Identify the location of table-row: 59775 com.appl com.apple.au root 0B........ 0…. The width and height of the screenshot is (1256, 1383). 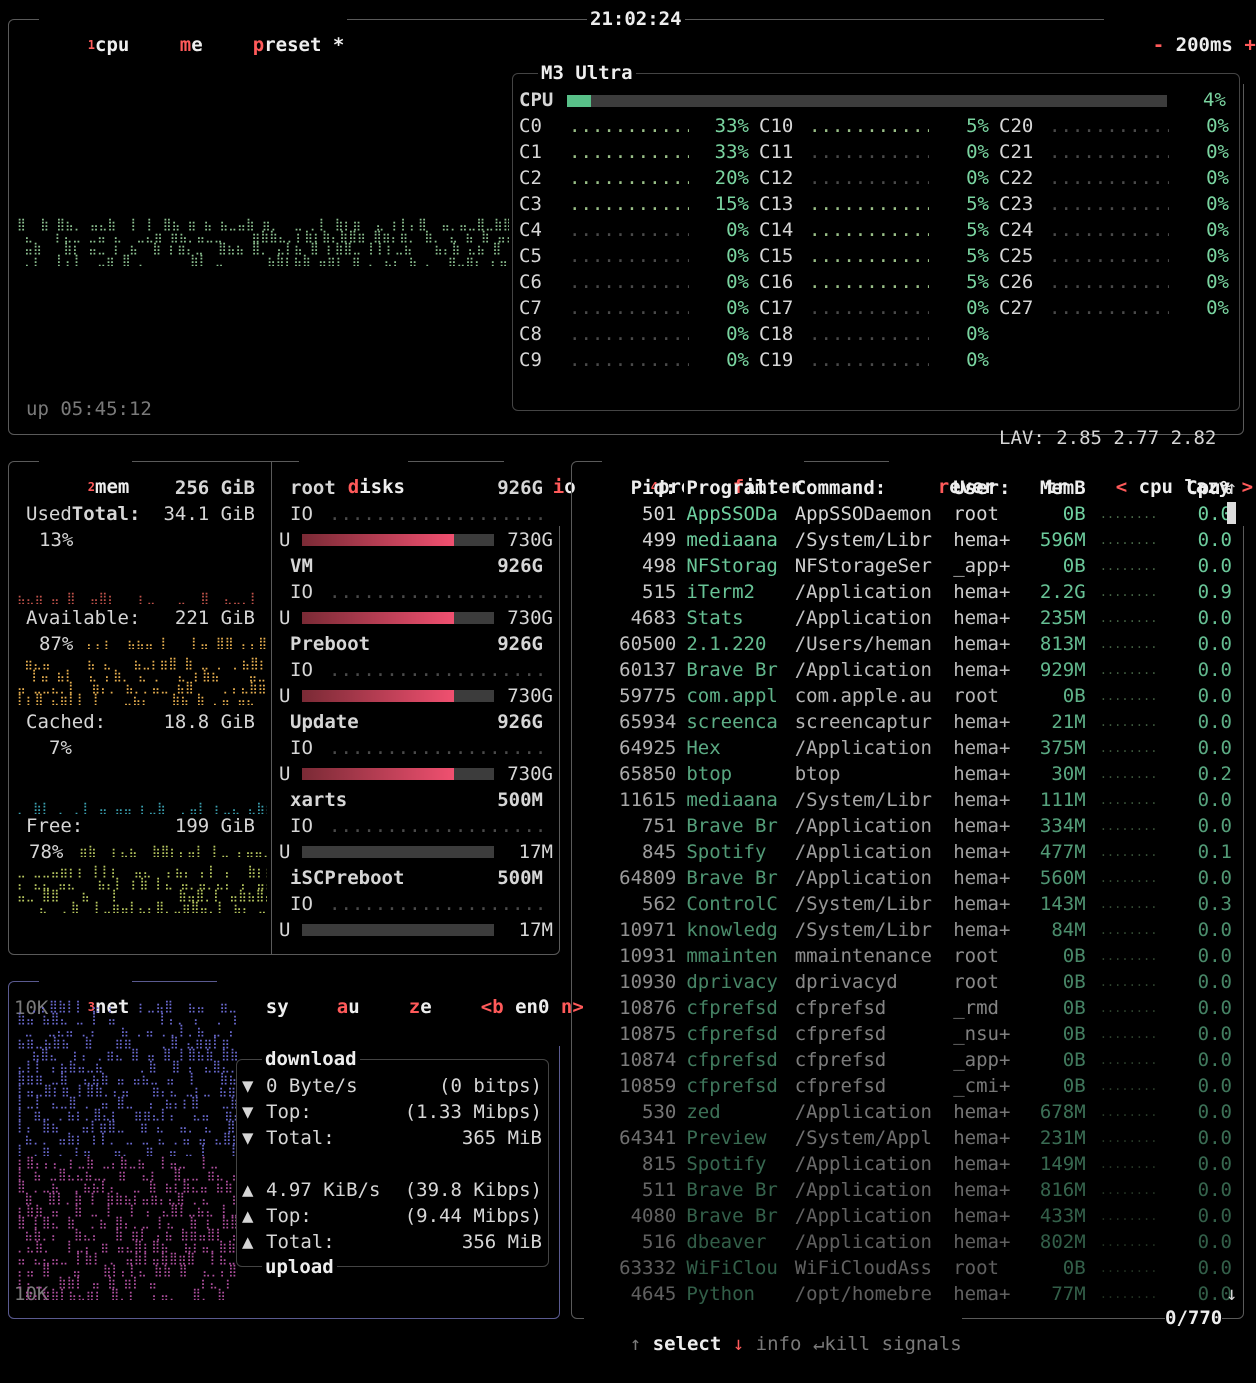
(902, 696).